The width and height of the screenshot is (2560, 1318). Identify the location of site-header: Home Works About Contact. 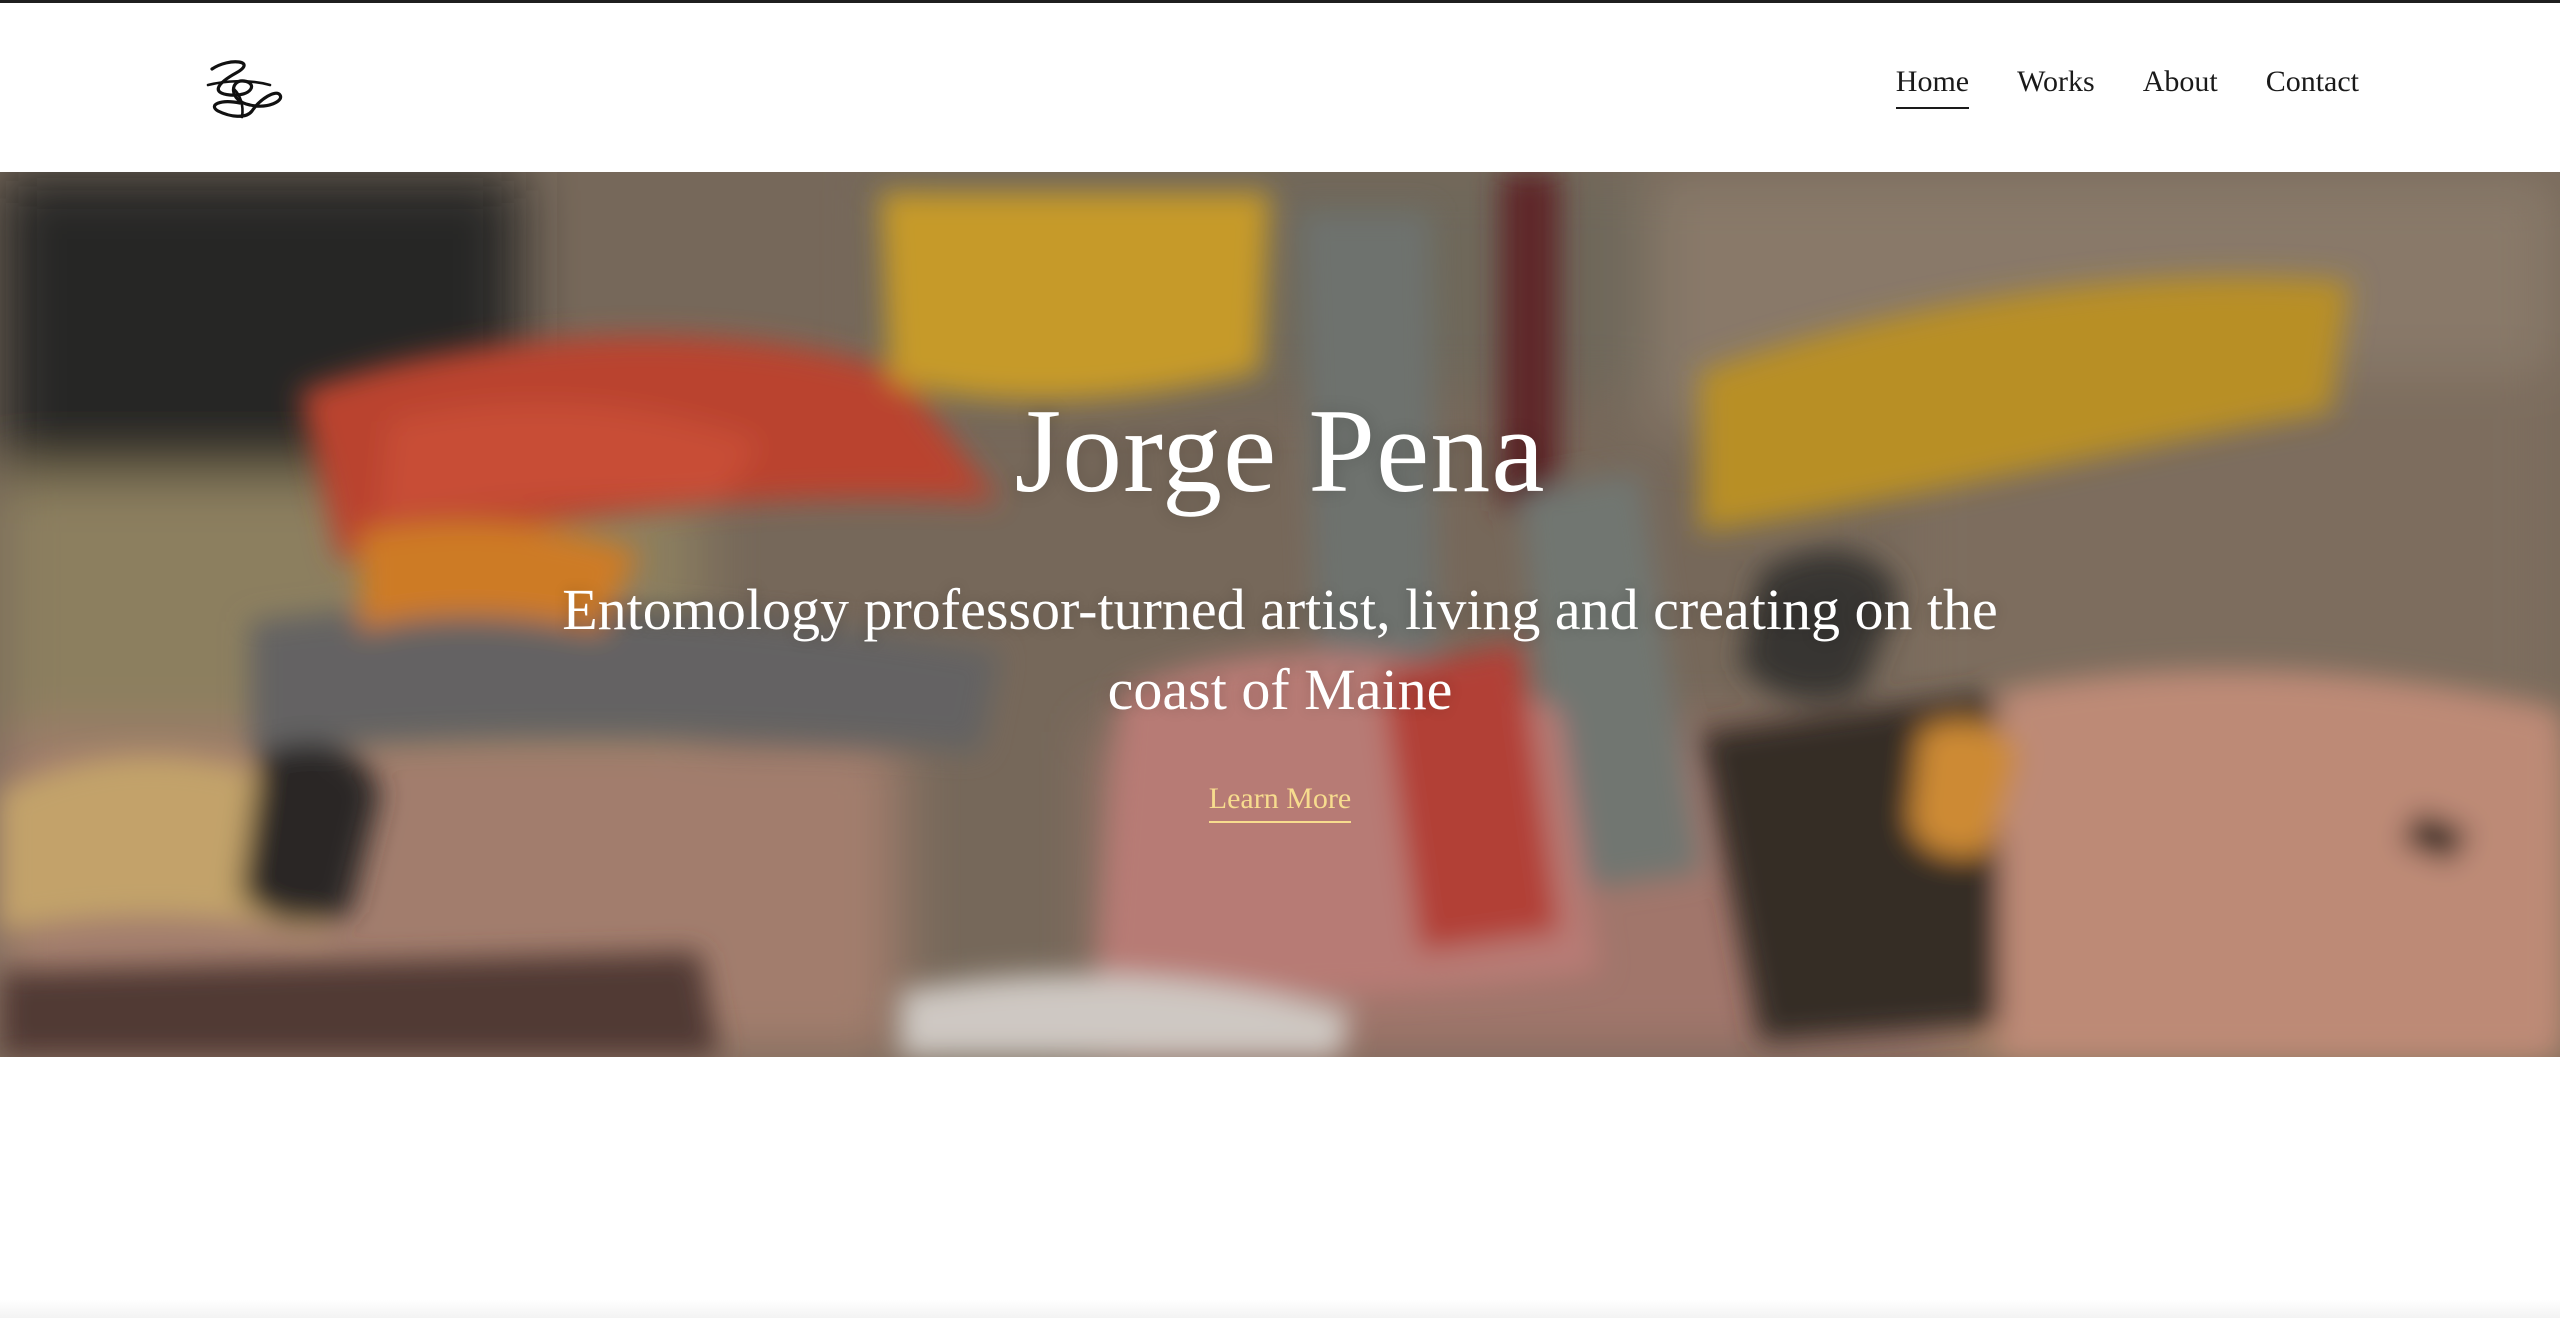
(1280, 87).